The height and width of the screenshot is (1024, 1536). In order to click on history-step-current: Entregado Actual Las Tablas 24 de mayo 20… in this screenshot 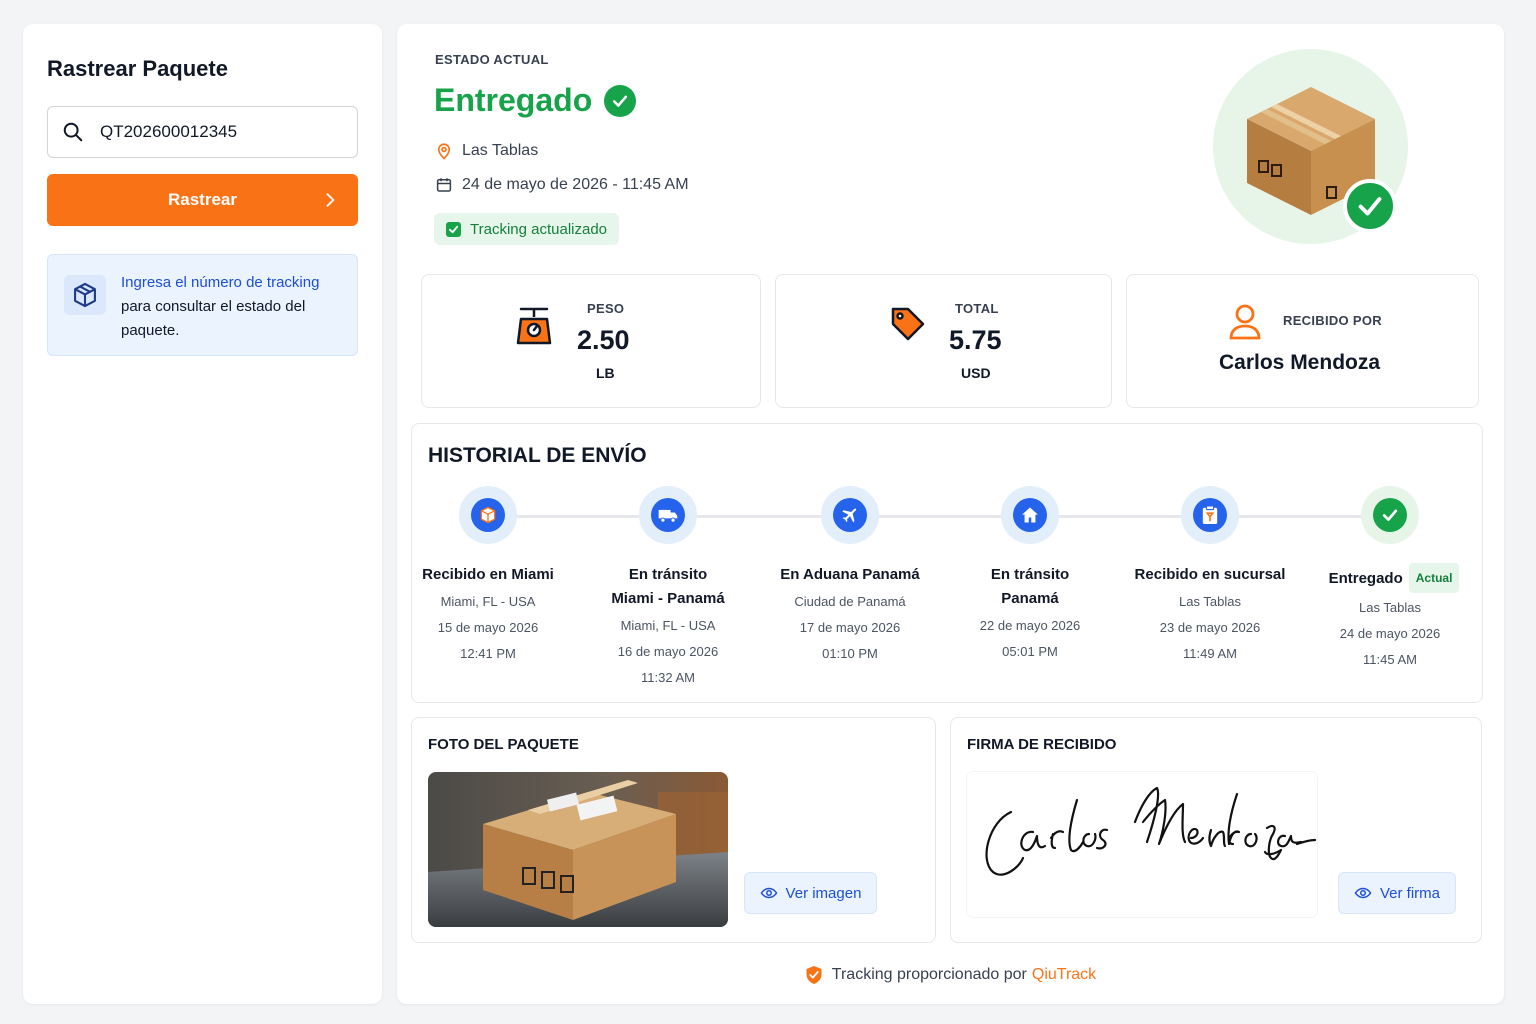, I will do `click(1390, 579)`.